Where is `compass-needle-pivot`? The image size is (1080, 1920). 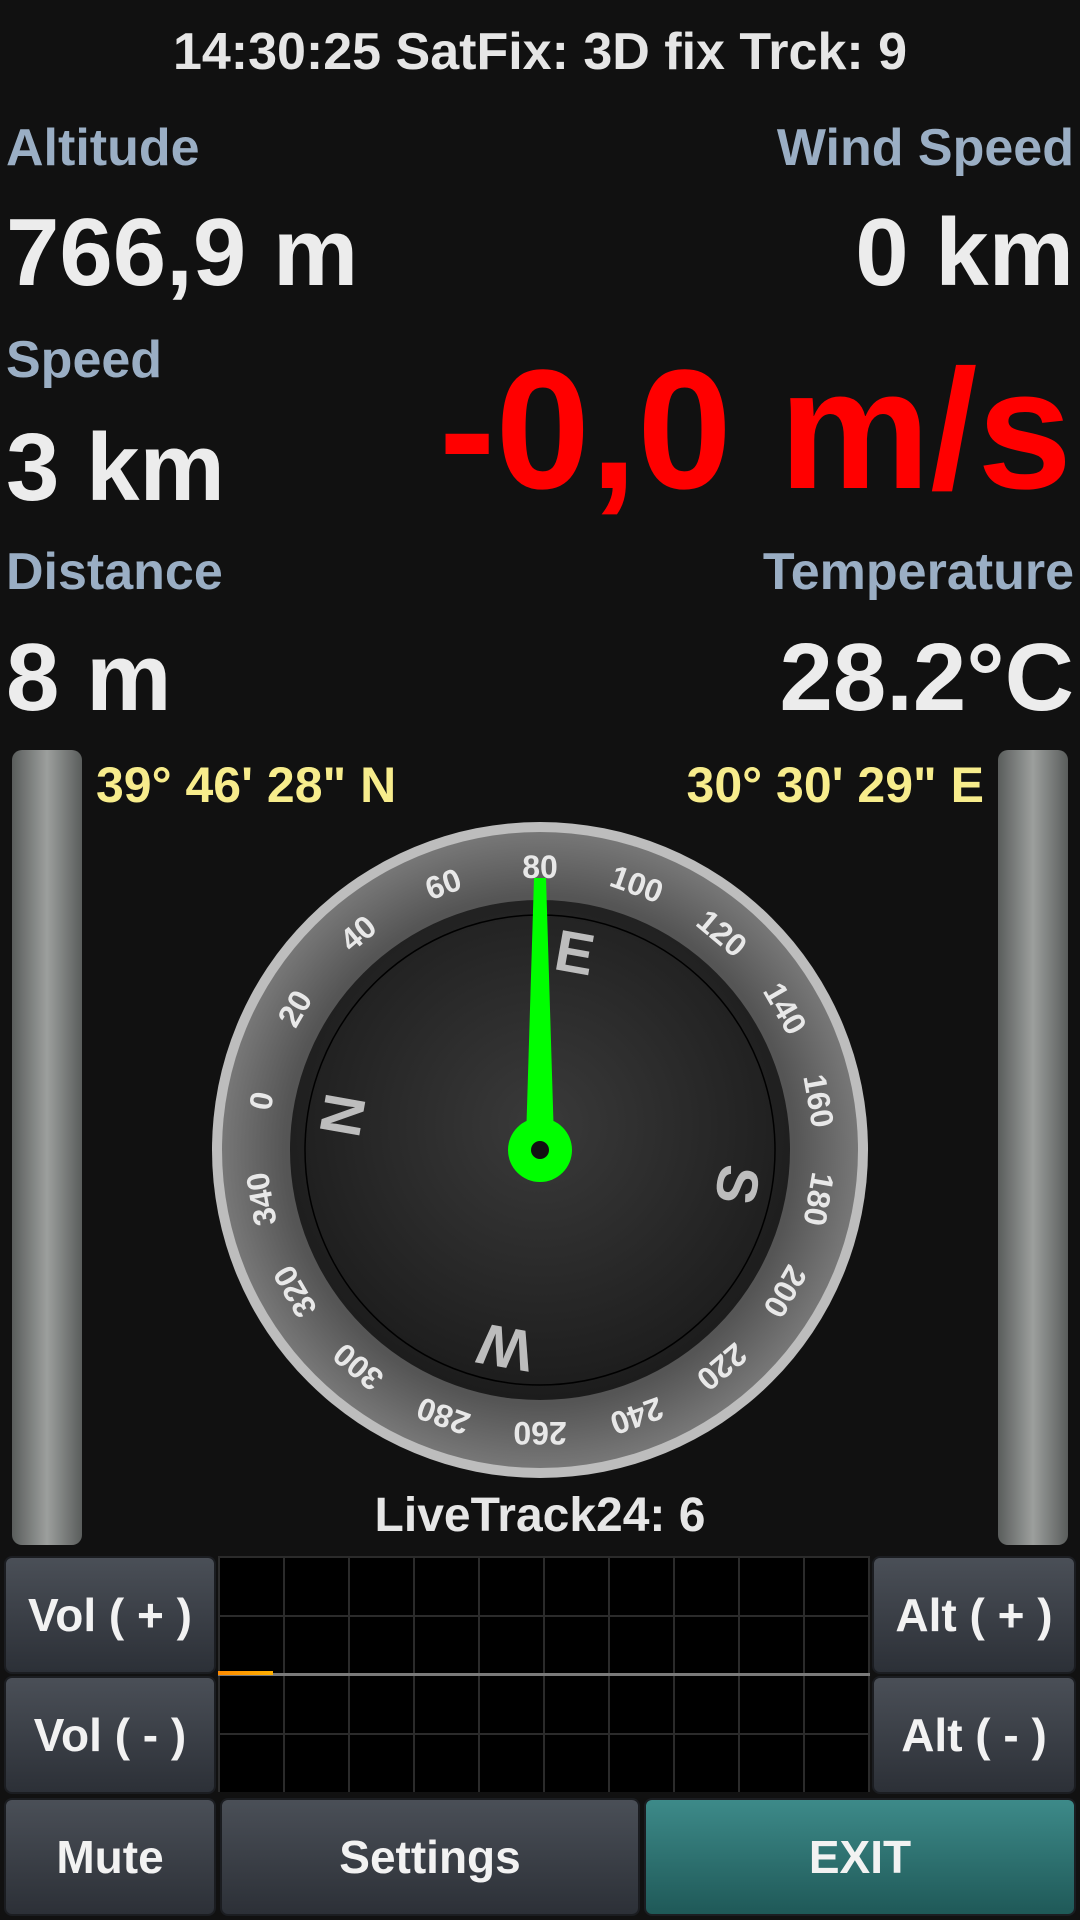
compass-needle-pivot is located at coordinates (540, 1150).